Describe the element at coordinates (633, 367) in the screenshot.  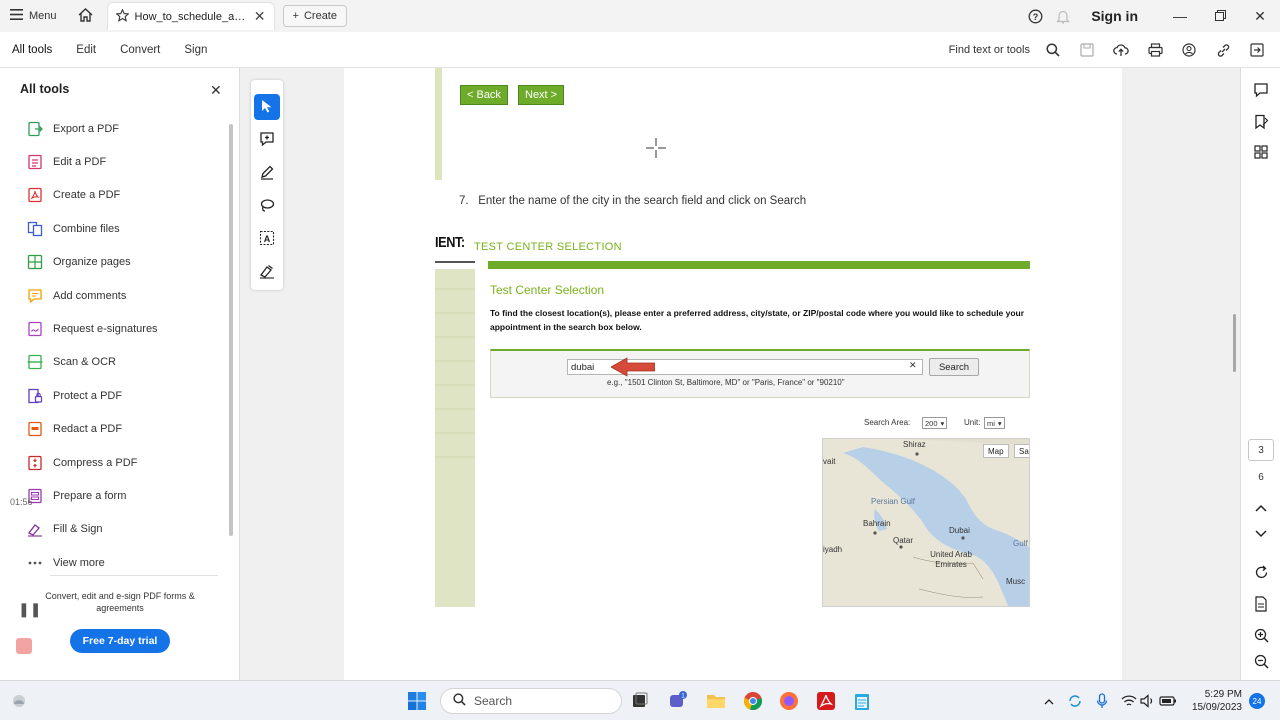
I see `red-arrow-icon` at that location.